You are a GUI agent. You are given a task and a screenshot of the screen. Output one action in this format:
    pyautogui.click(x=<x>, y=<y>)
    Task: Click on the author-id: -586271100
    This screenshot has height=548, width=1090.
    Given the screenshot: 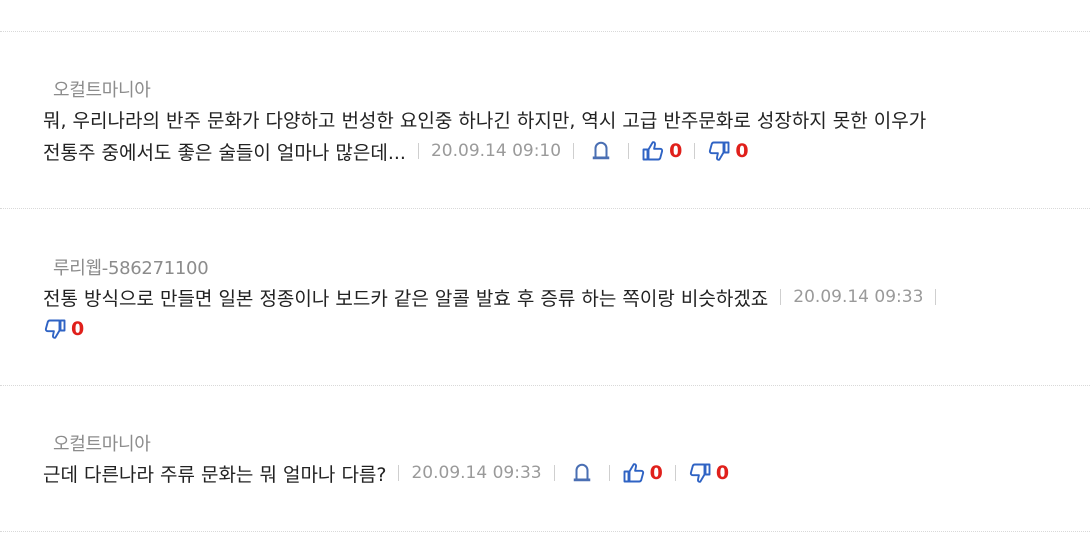 What is the action you would take?
    pyautogui.click(x=155, y=268)
    